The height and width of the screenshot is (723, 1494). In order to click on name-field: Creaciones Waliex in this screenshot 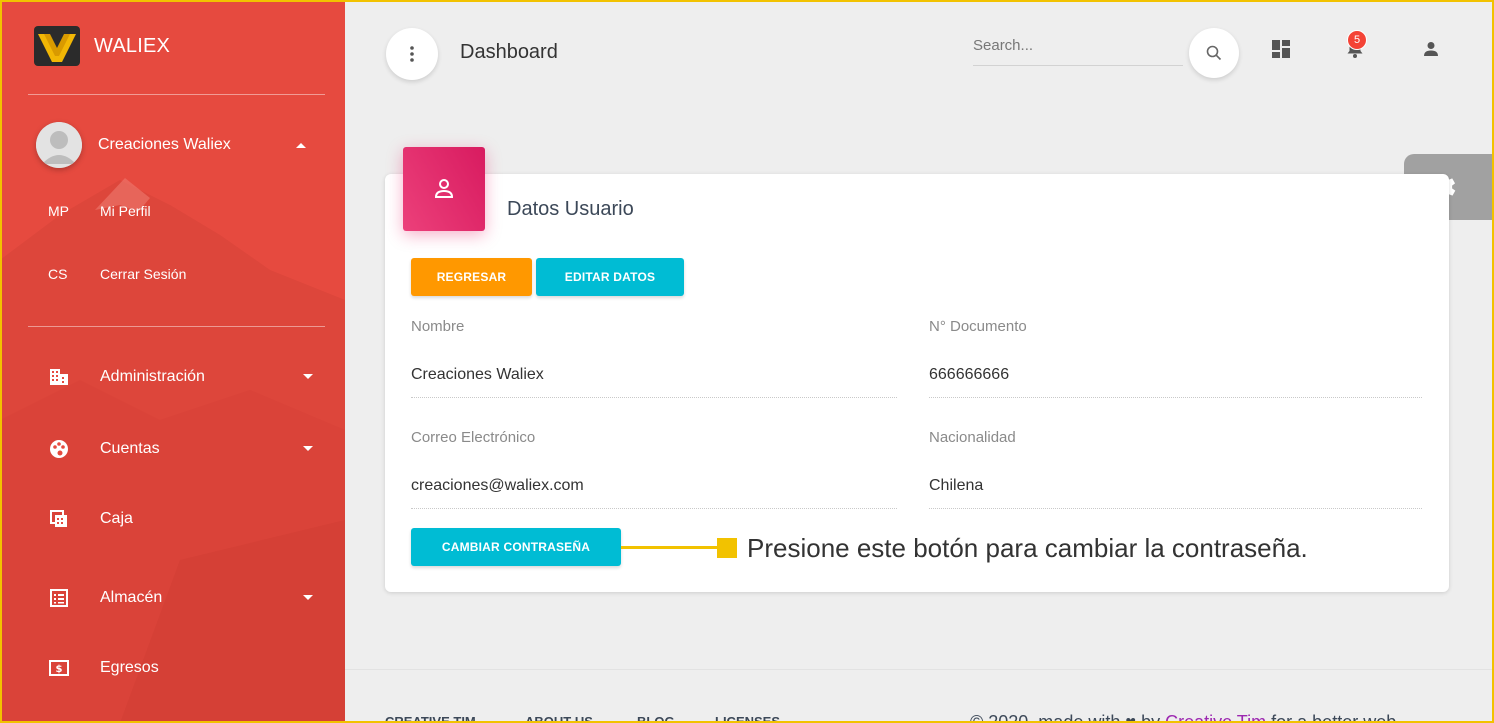, I will do `click(477, 375)`.